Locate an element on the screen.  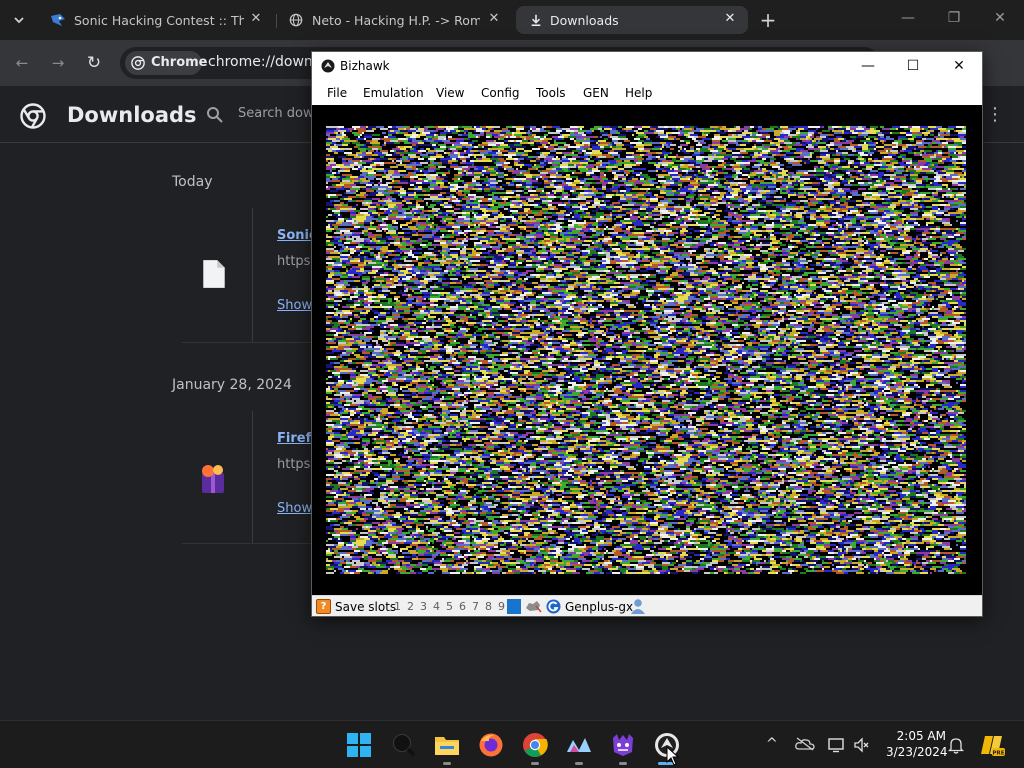
app-monster-icon is located at coordinates (623, 745).